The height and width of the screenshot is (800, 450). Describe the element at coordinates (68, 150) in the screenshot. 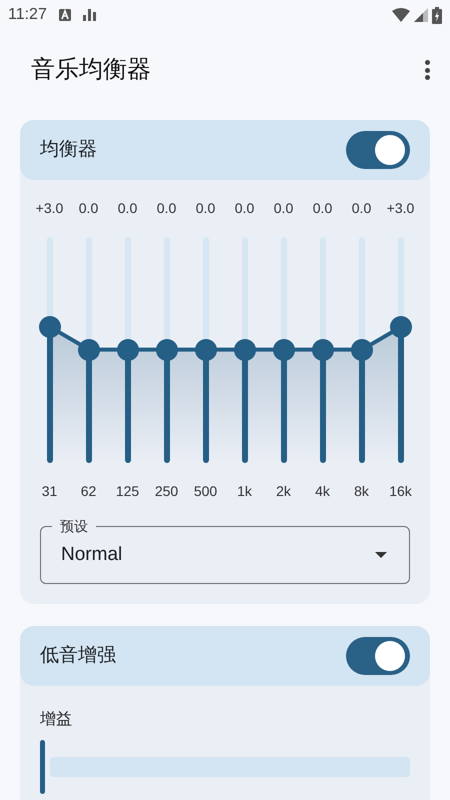

I see `section-title: 均衡器` at that location.